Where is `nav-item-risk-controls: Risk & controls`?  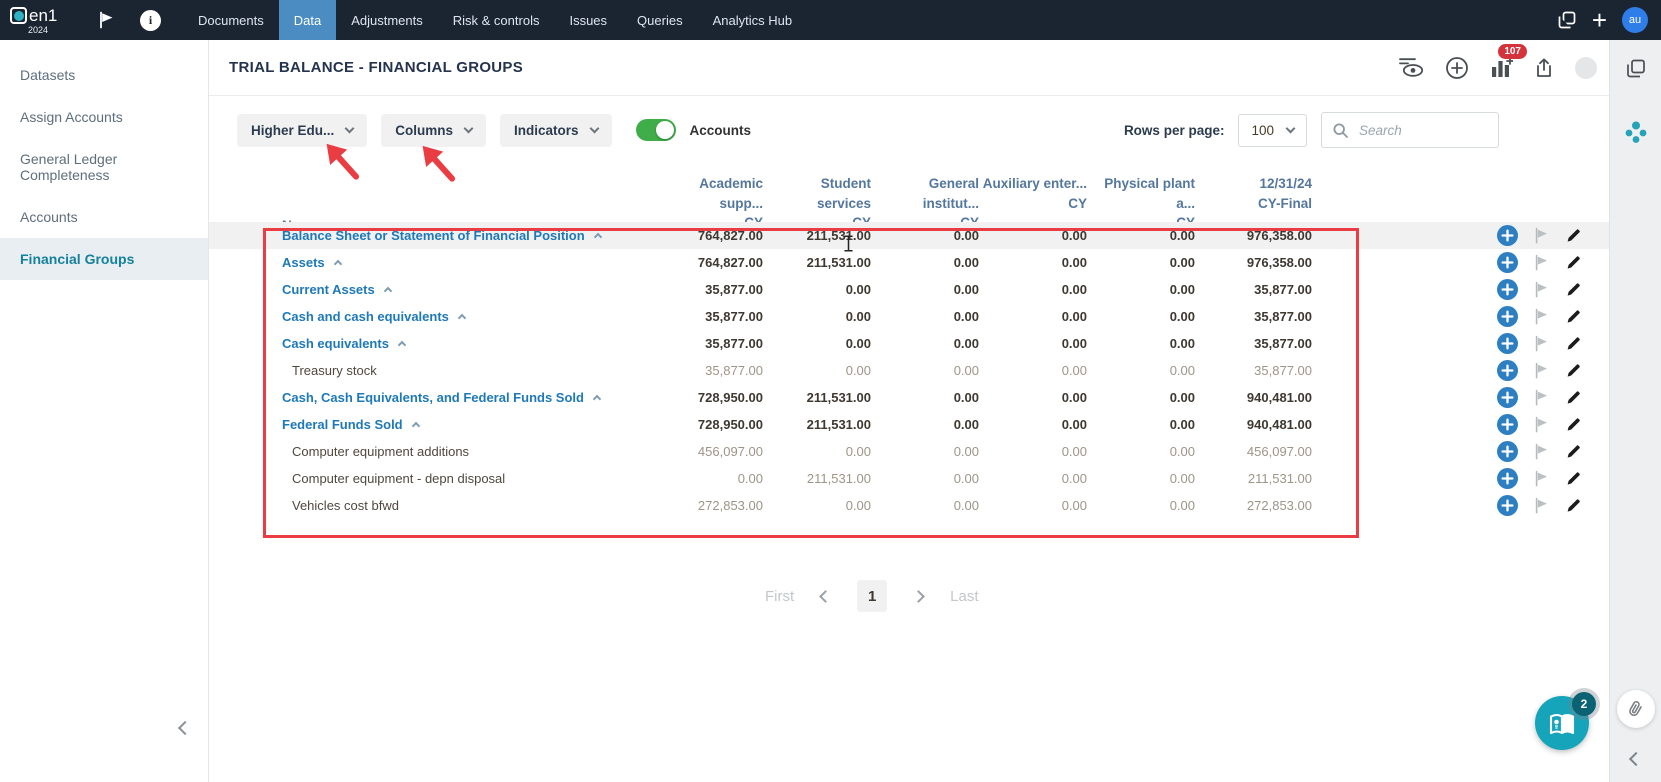 nav-item-risk-controls: Risk & controls is located at coordinates (496, 20).